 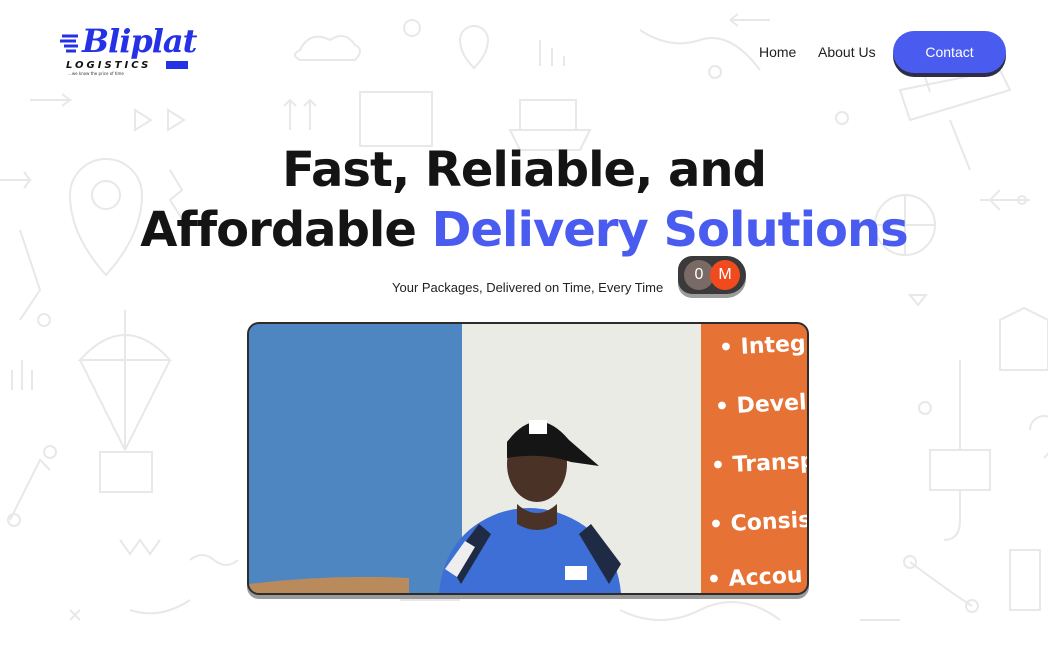 What do you see at coordinates (177, 65) in the screenshot?
I see `logo-accent-bar` at bounding box center [177, 65].